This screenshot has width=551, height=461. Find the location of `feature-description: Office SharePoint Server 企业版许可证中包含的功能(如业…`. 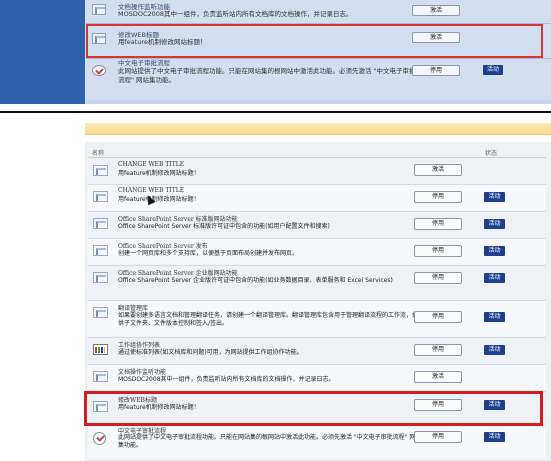

feature-description: Office SharePoint Server 企业版许可证中包含的功能(如业… is located at coordinates (255, 280).